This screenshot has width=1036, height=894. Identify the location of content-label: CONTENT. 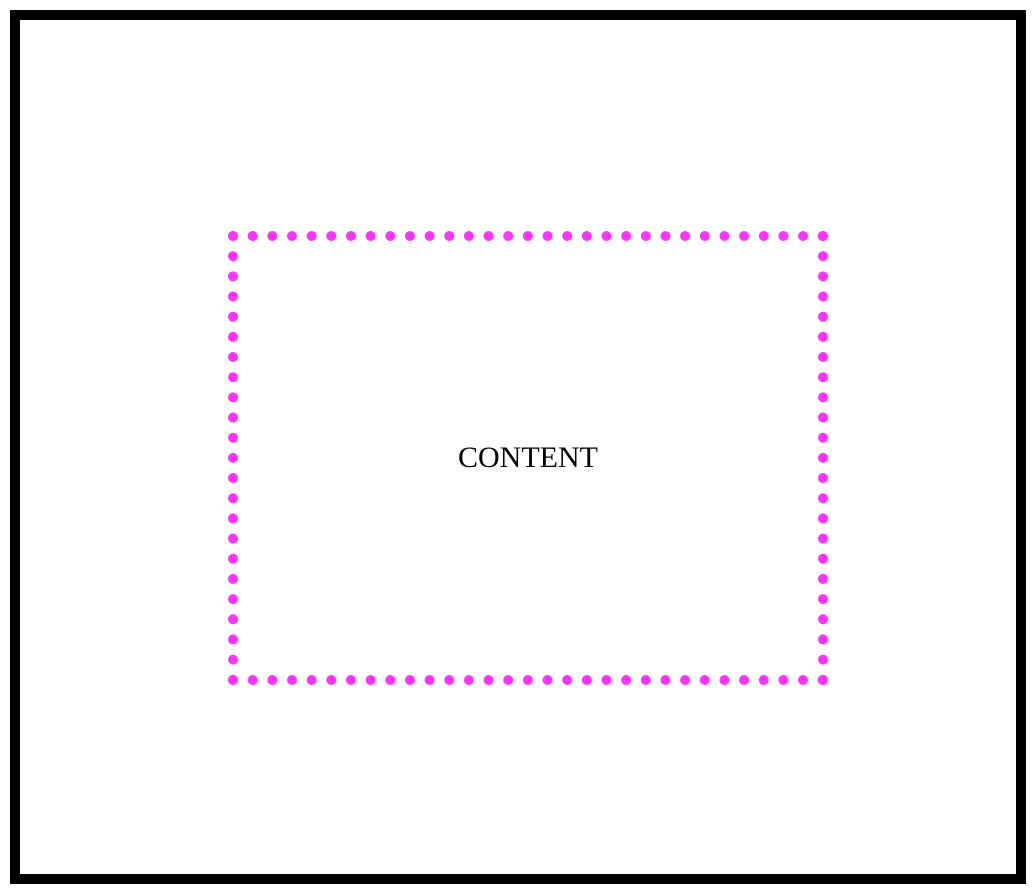
(528, 457).